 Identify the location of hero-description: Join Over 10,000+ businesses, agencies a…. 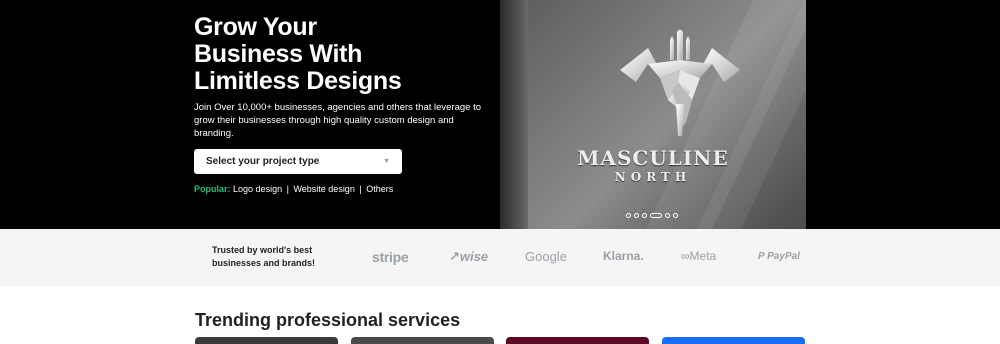
(338, 120).